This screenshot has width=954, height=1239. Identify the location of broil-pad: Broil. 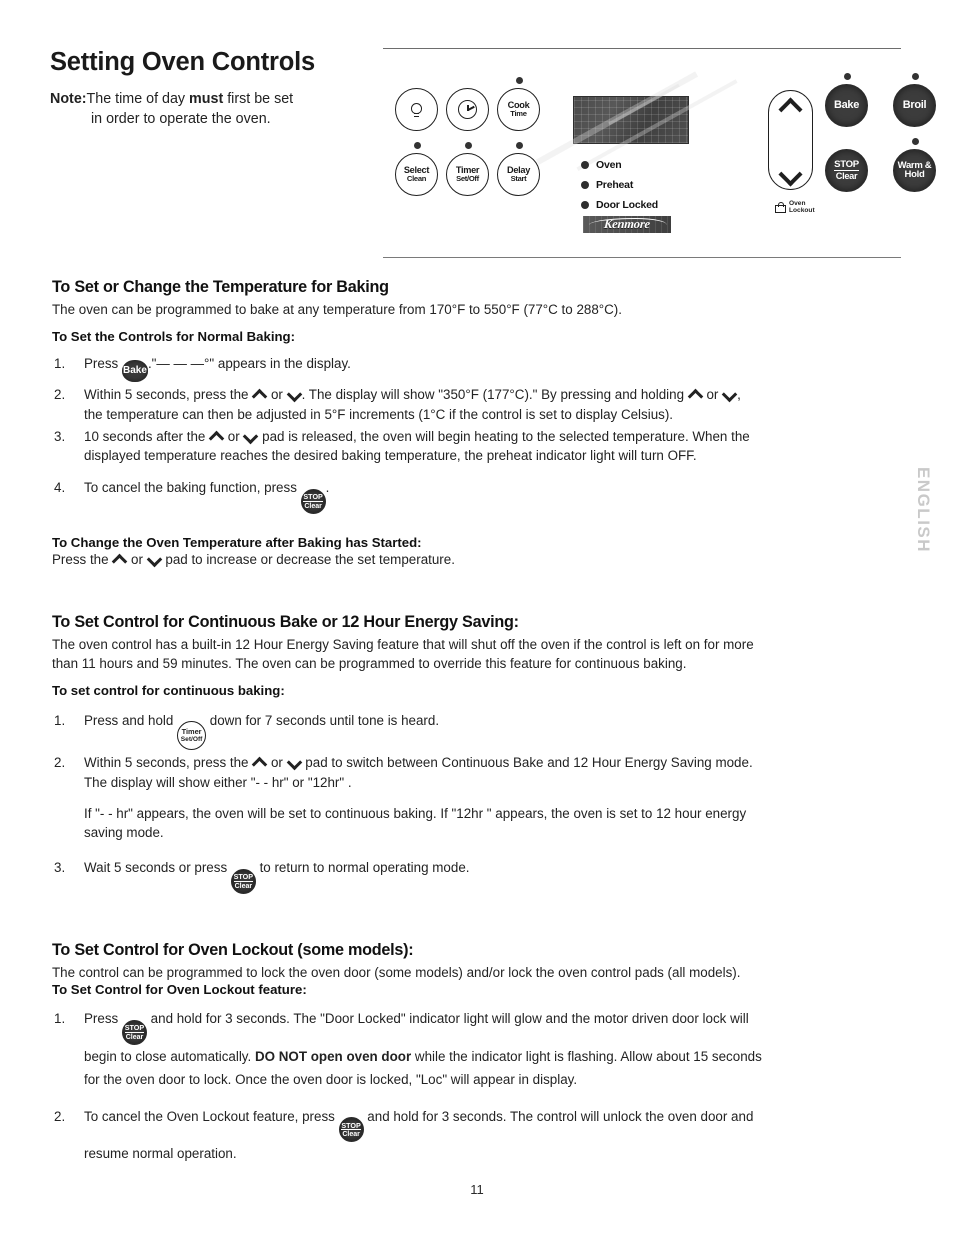
(914, 105).